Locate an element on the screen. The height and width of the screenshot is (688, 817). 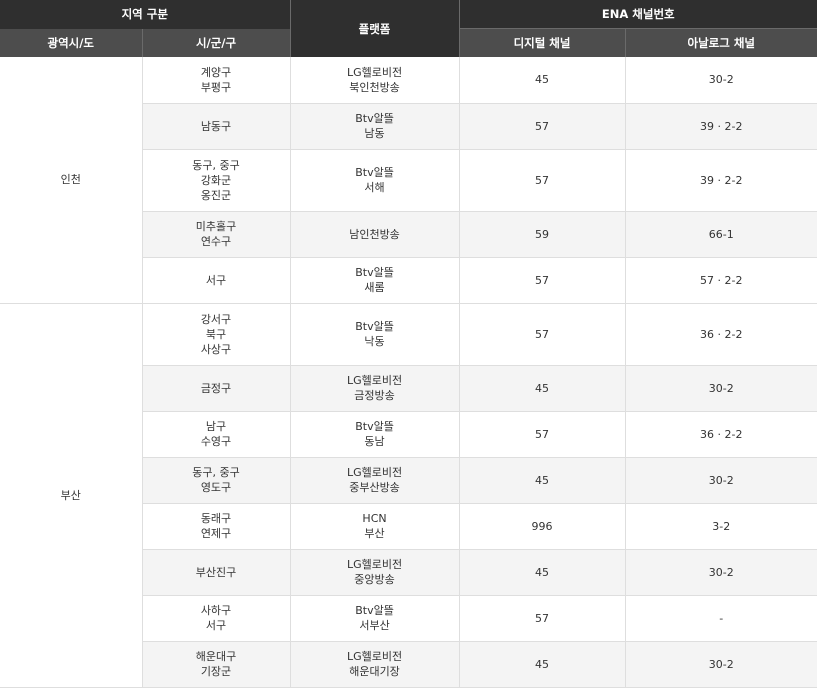
platform-cell: Btv알뜰낙동 is located at coordinates (374, 334).